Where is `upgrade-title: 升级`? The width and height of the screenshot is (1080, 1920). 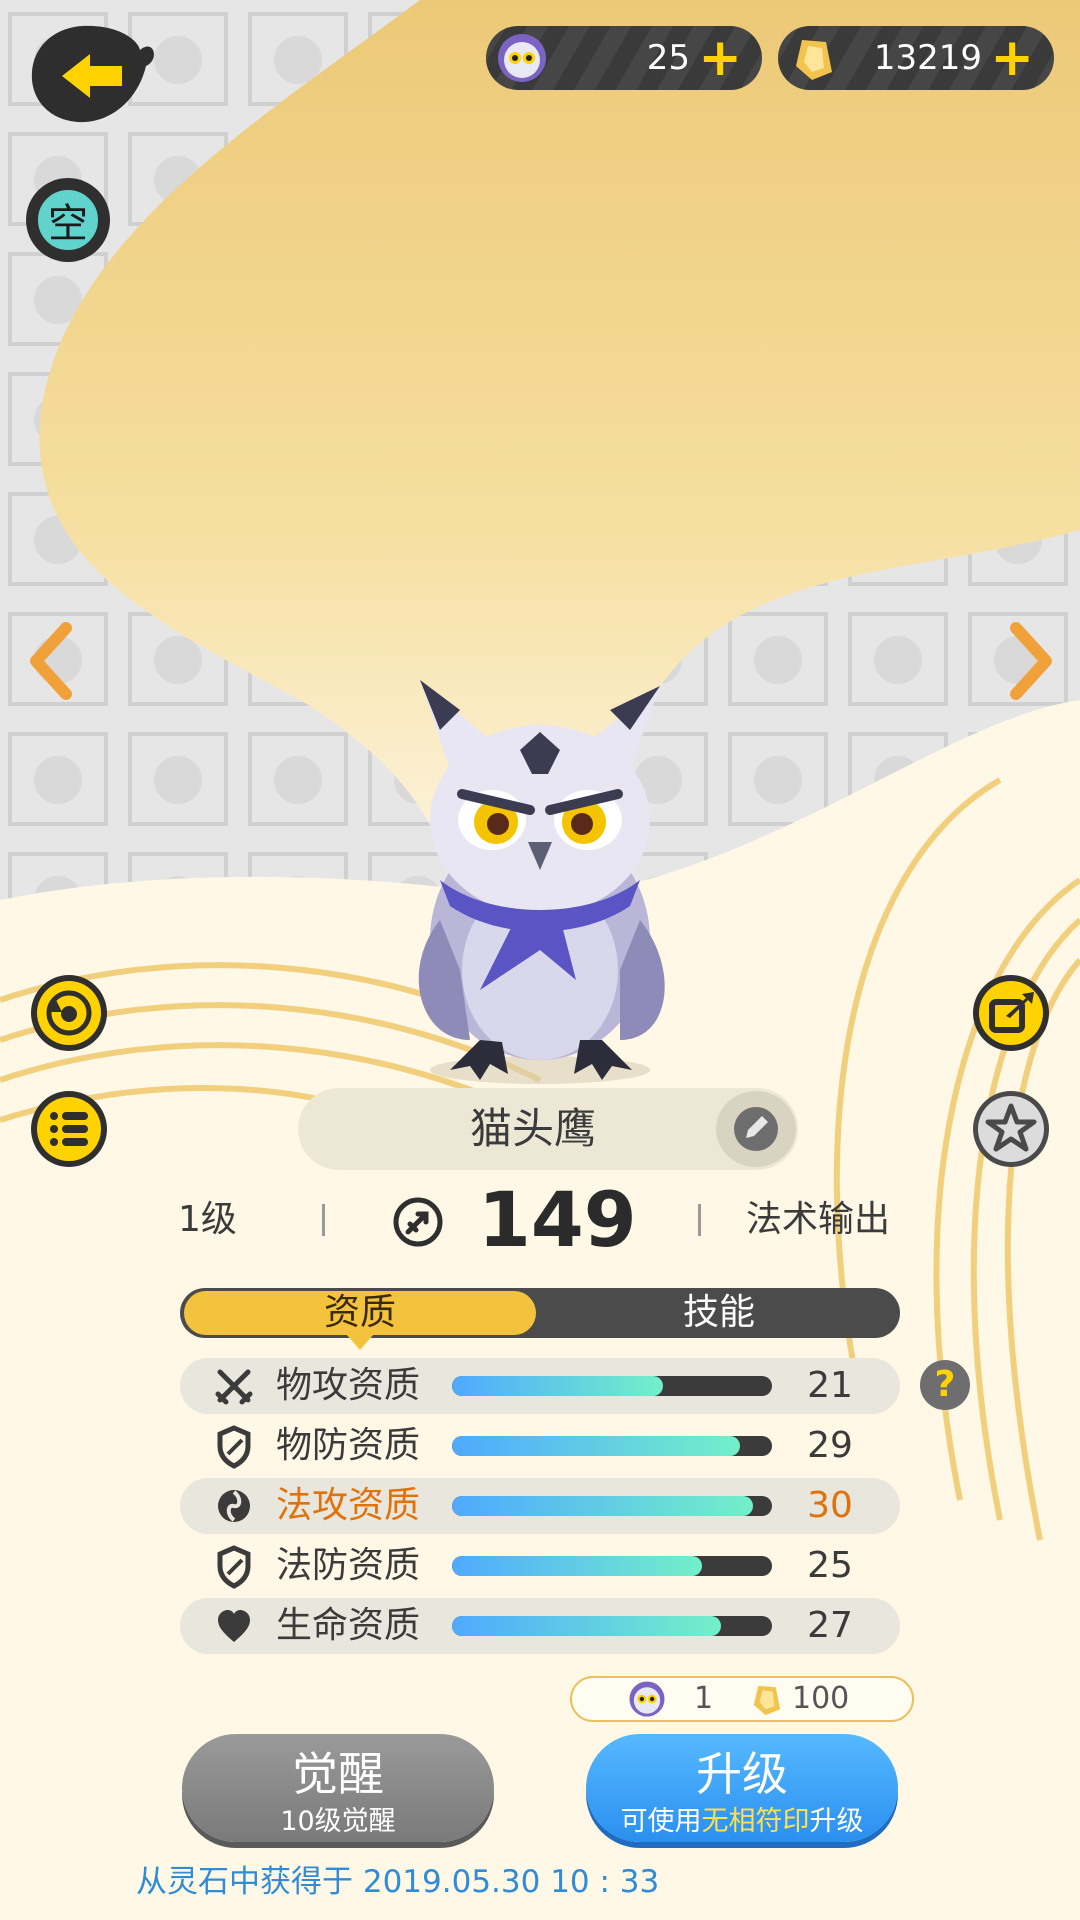 upgrade-title: 升级 is located at coordinates (742, 1774).